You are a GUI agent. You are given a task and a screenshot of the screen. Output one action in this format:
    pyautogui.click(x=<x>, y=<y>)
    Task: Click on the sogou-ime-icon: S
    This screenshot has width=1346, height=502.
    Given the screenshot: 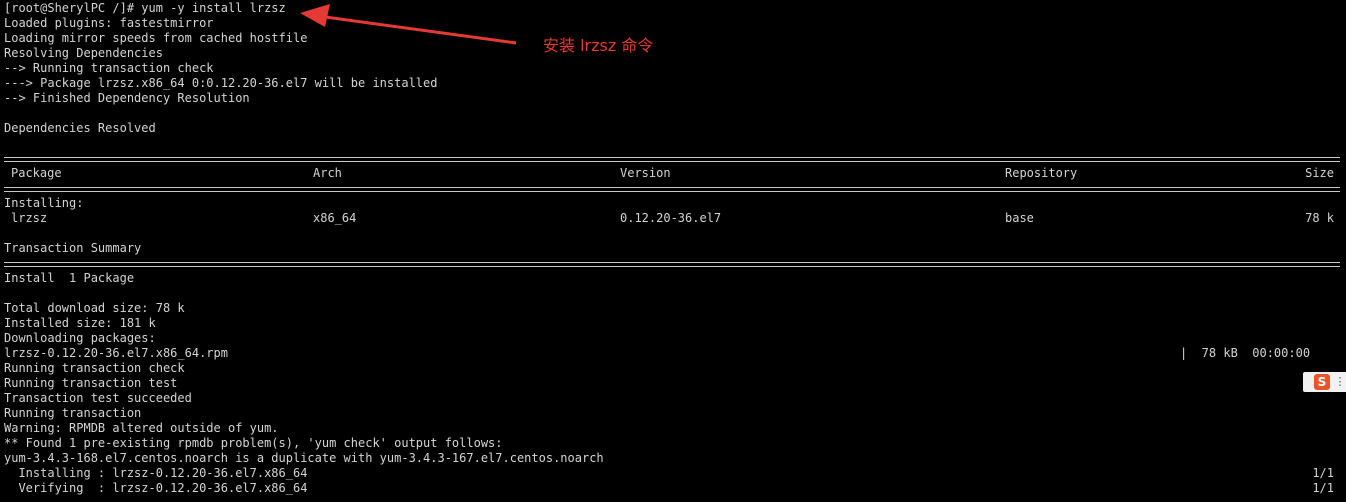 What is the action you would take?
    pyautogui.click(x=1322, y=382)
    